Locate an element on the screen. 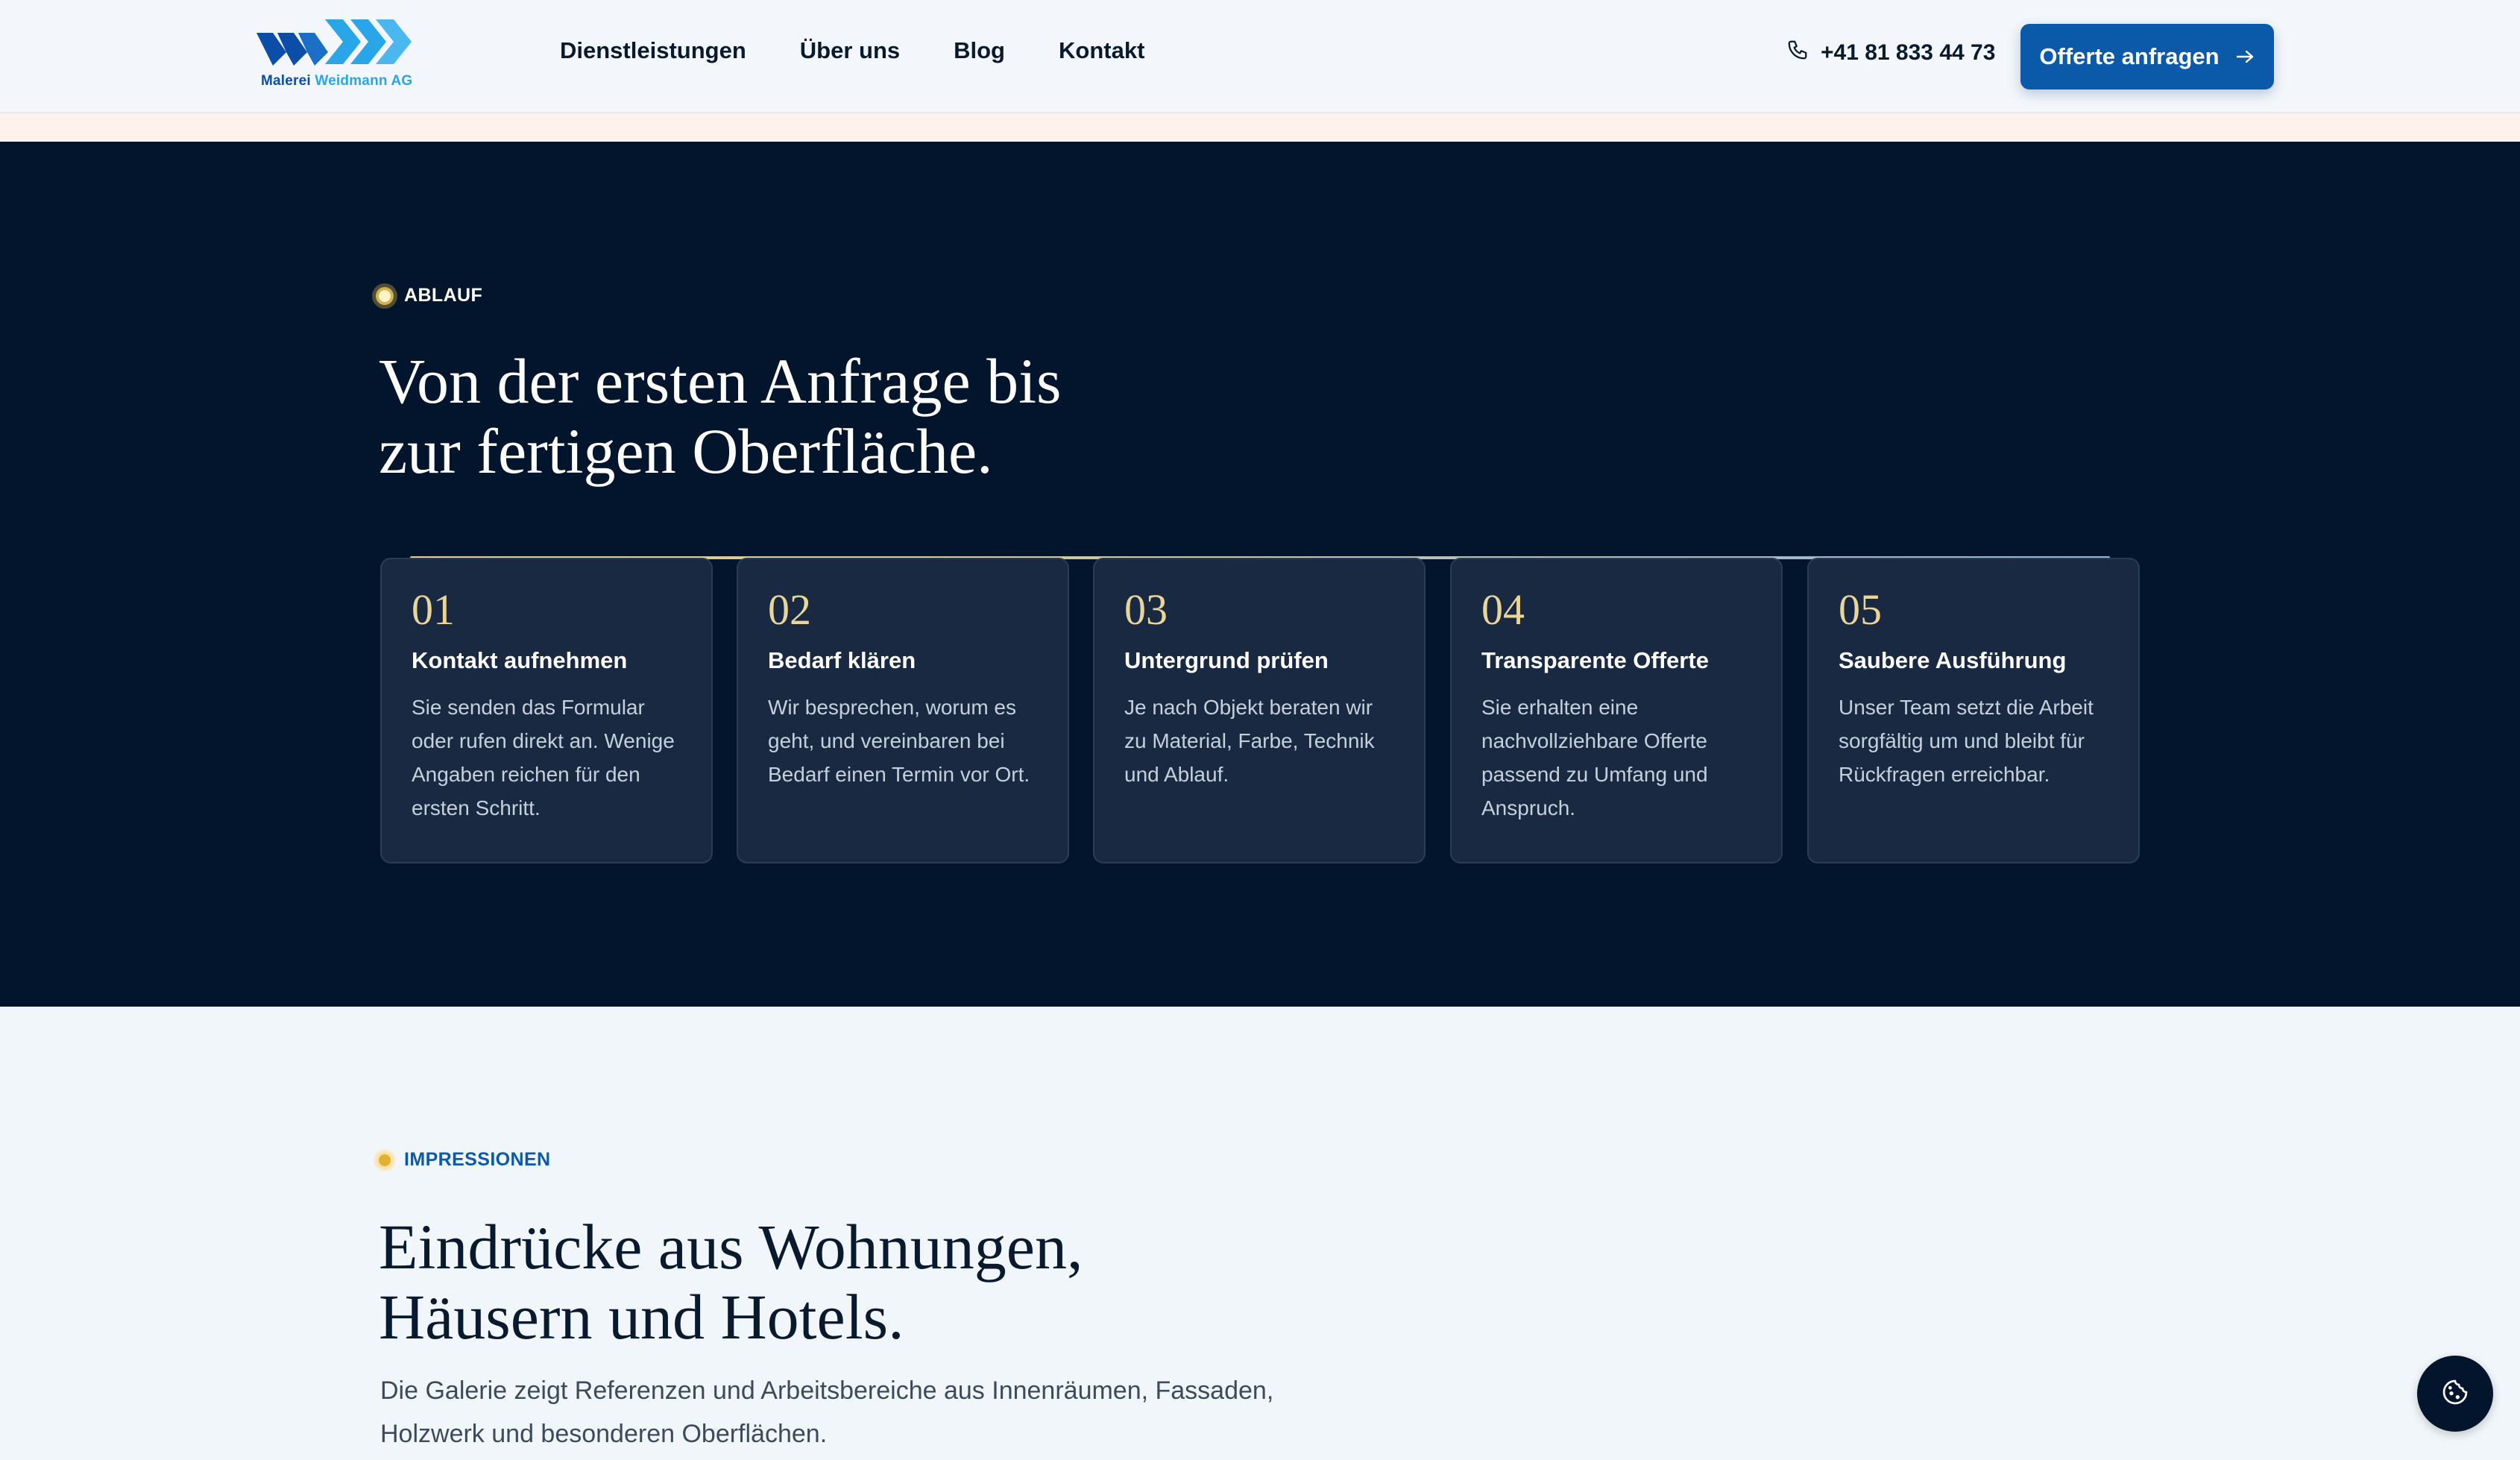 The width and height of the screenshot is (2520, 1460). company-logo: Malerei Weidmann AG is located at coordinates (338, 55).